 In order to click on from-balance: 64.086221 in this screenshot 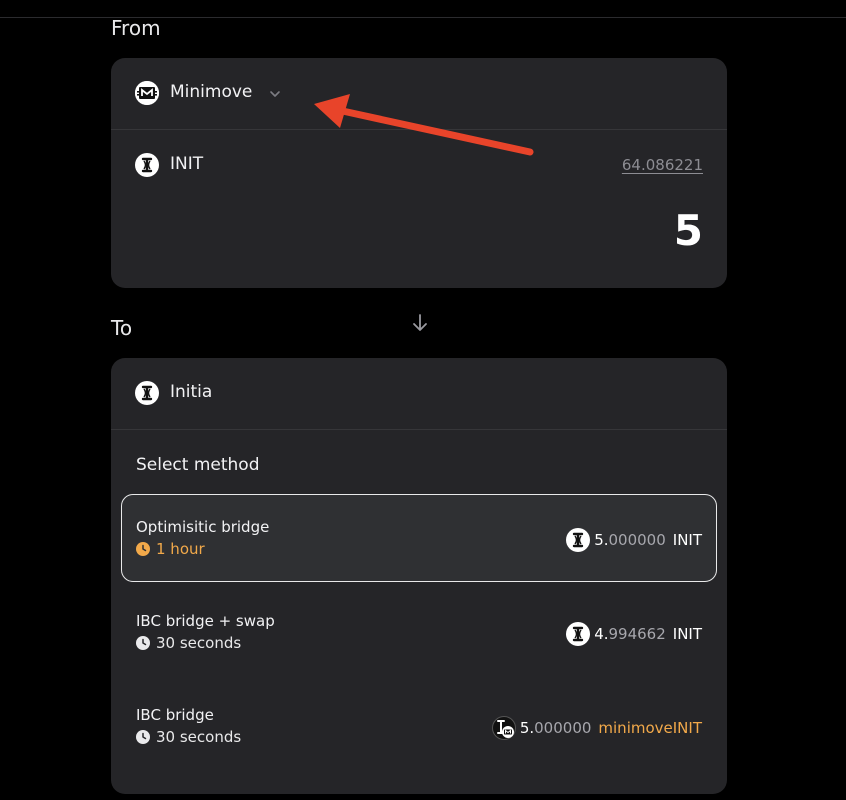, I will do `click(662, 165)`.